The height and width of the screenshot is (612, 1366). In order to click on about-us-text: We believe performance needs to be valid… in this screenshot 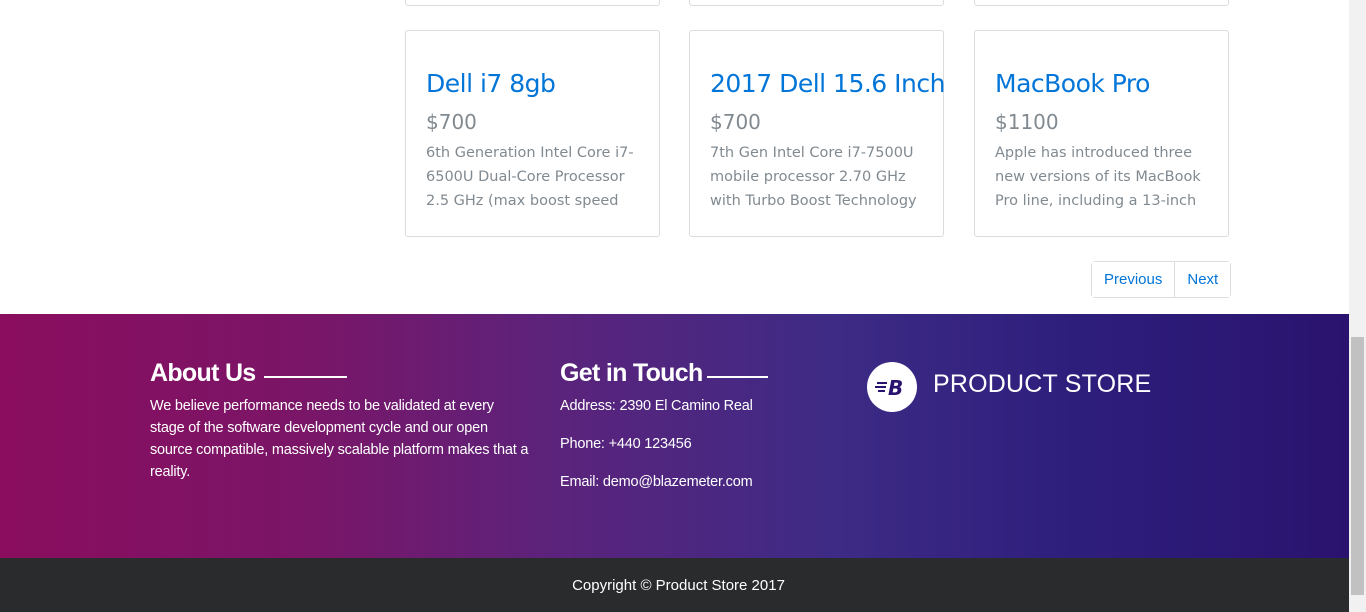, I will do `click(339, 439)`.